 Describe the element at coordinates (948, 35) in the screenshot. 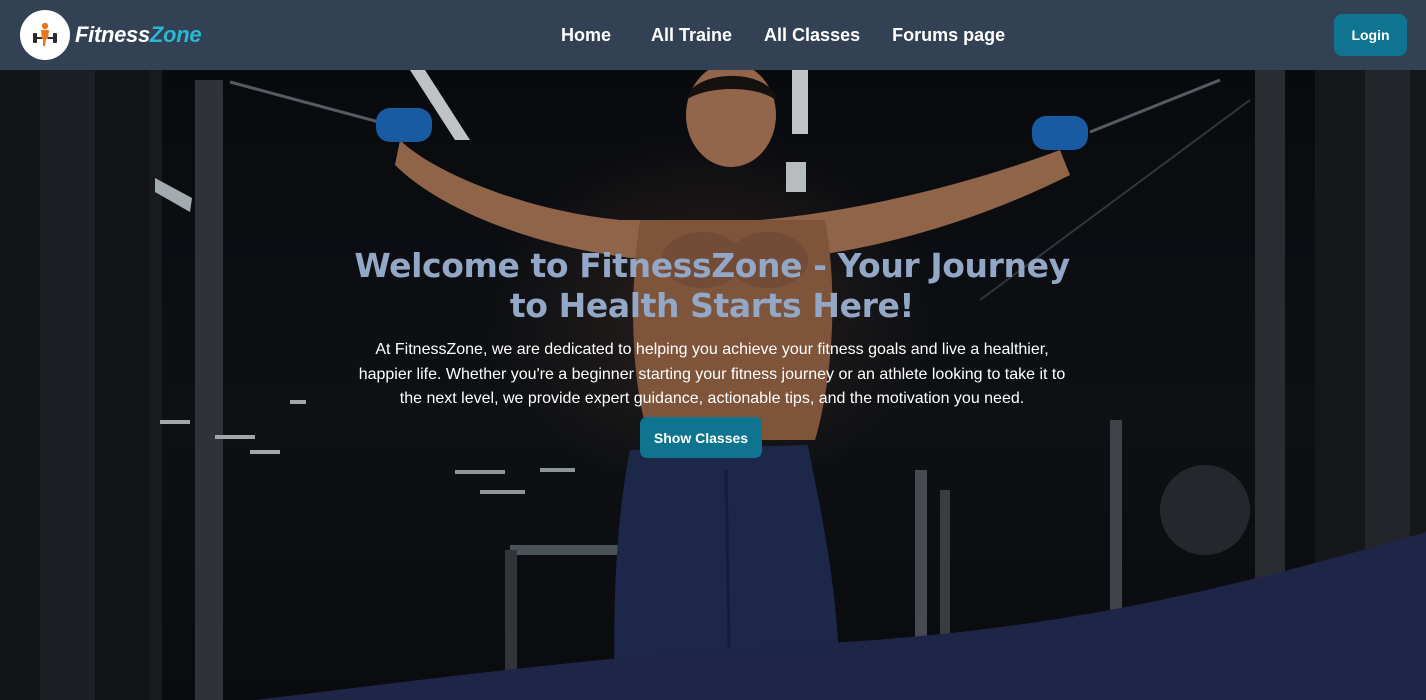

I see `nav-link-forums: Forums page` at that location.